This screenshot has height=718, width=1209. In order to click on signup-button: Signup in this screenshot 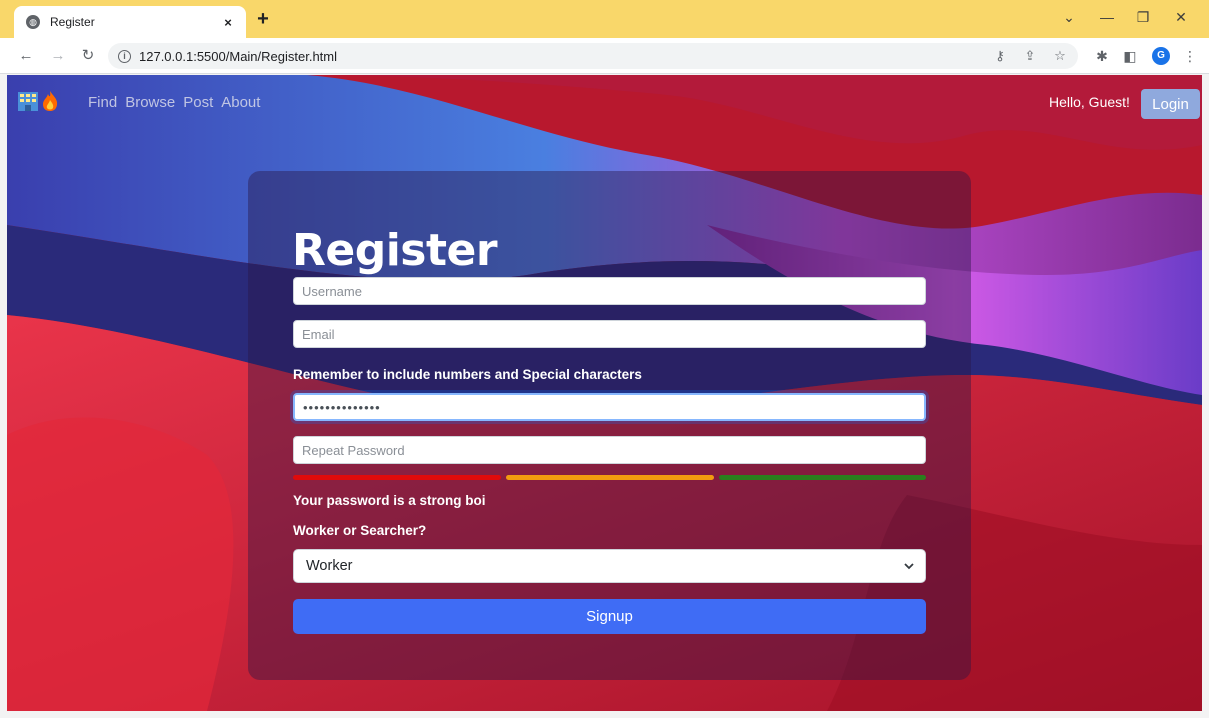, I will do `click(609, 616)`.